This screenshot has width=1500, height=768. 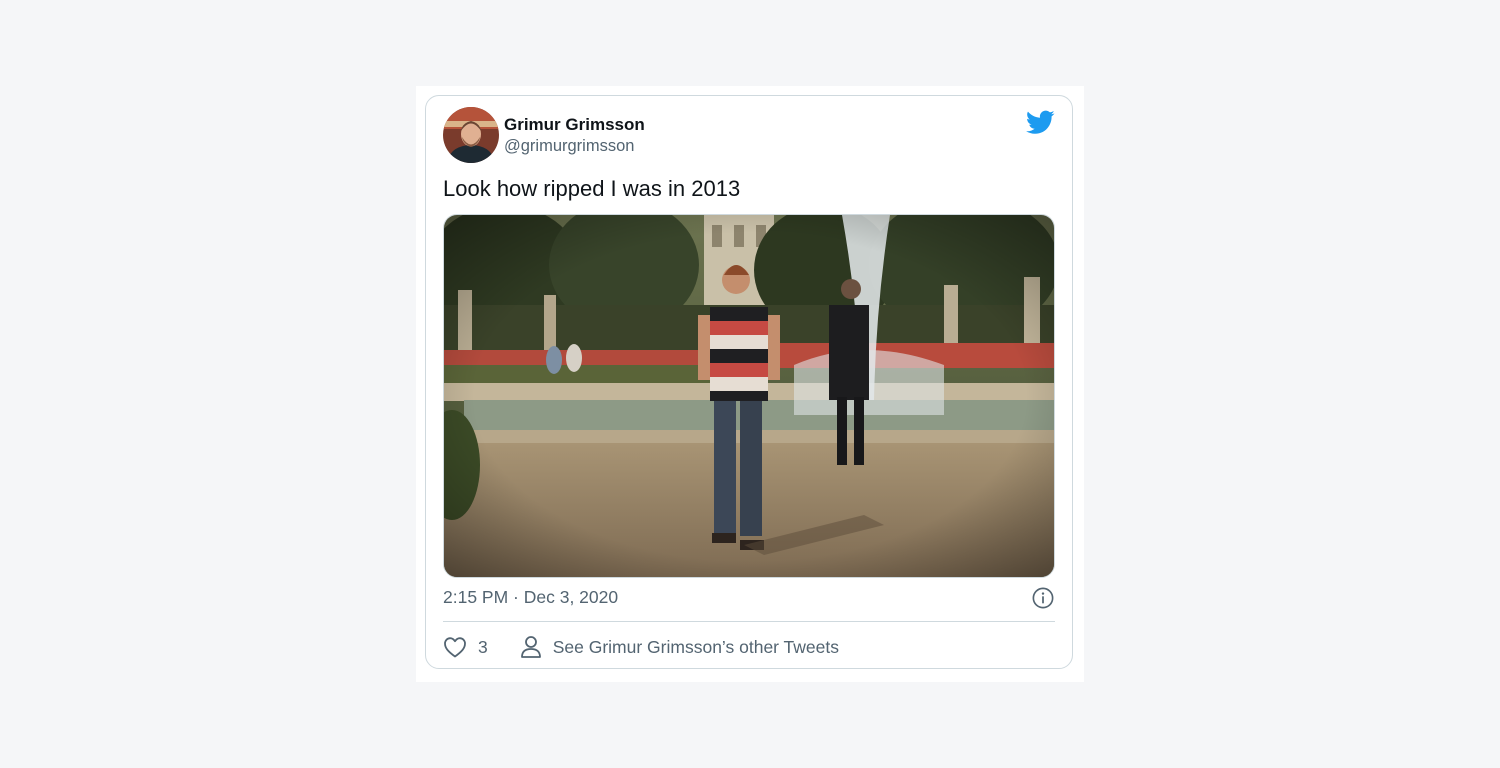 I want to click on see-other-tweets-label: See Grimur Grimsson’s other Tweets, so click(x=695, y=646).